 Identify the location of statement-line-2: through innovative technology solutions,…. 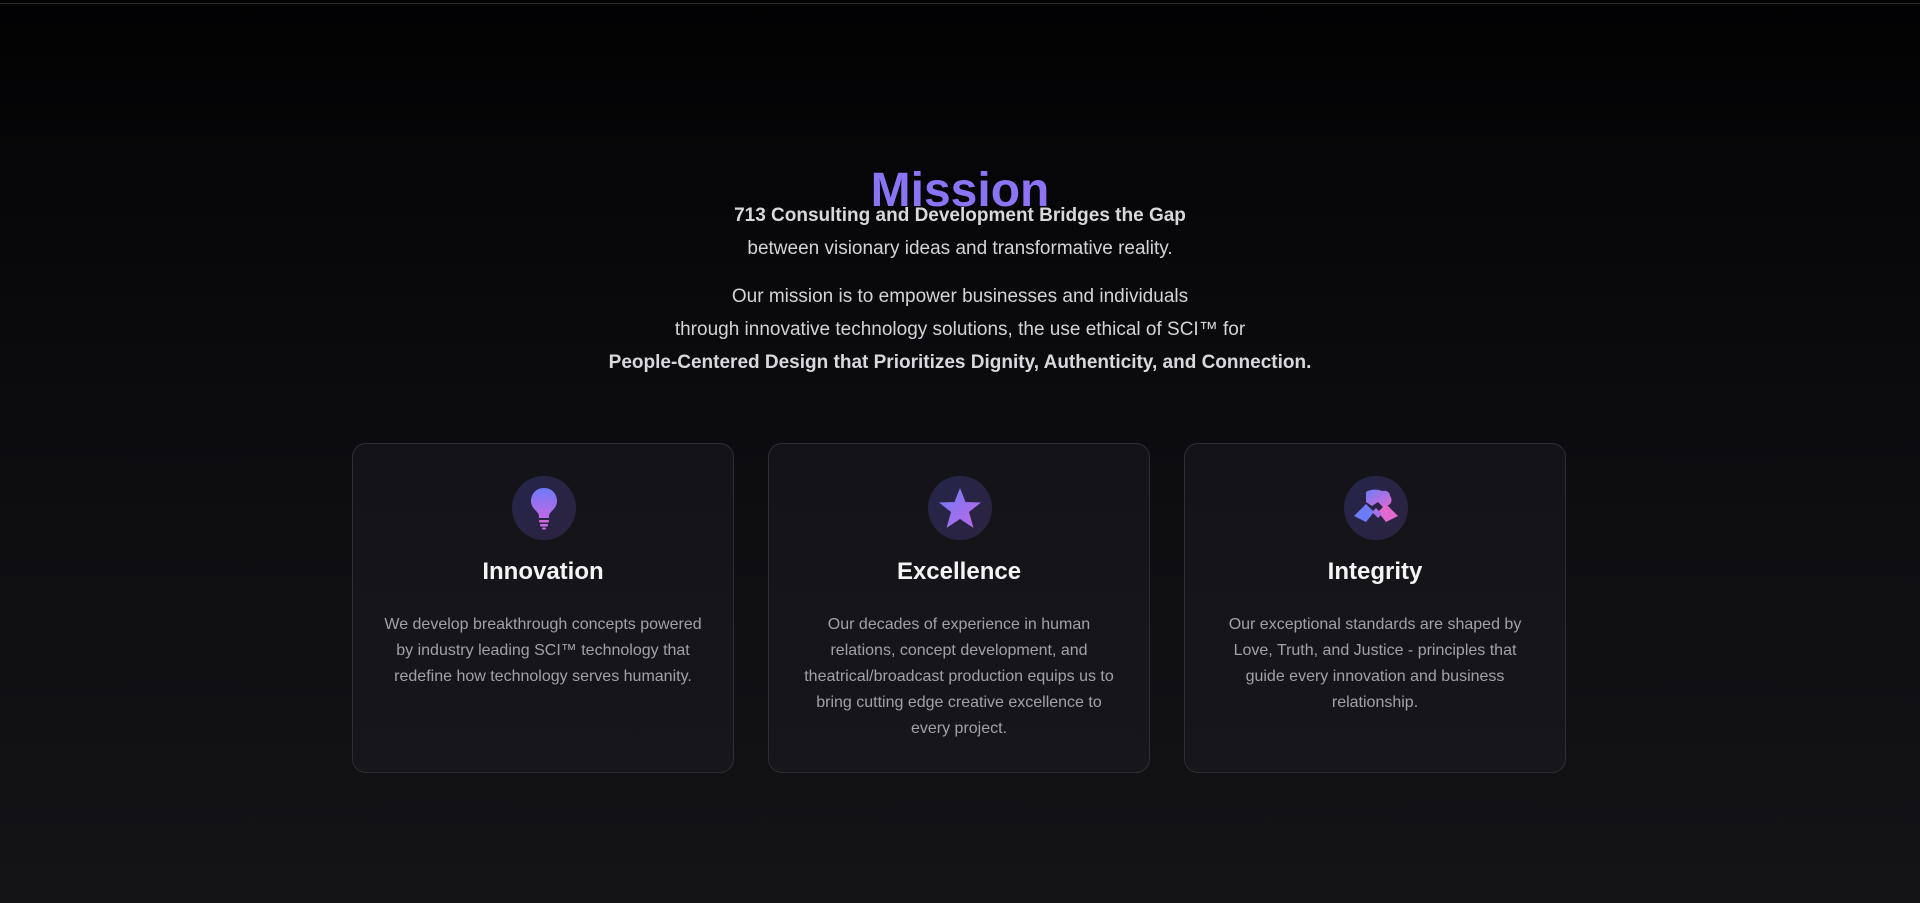
(960, 329).